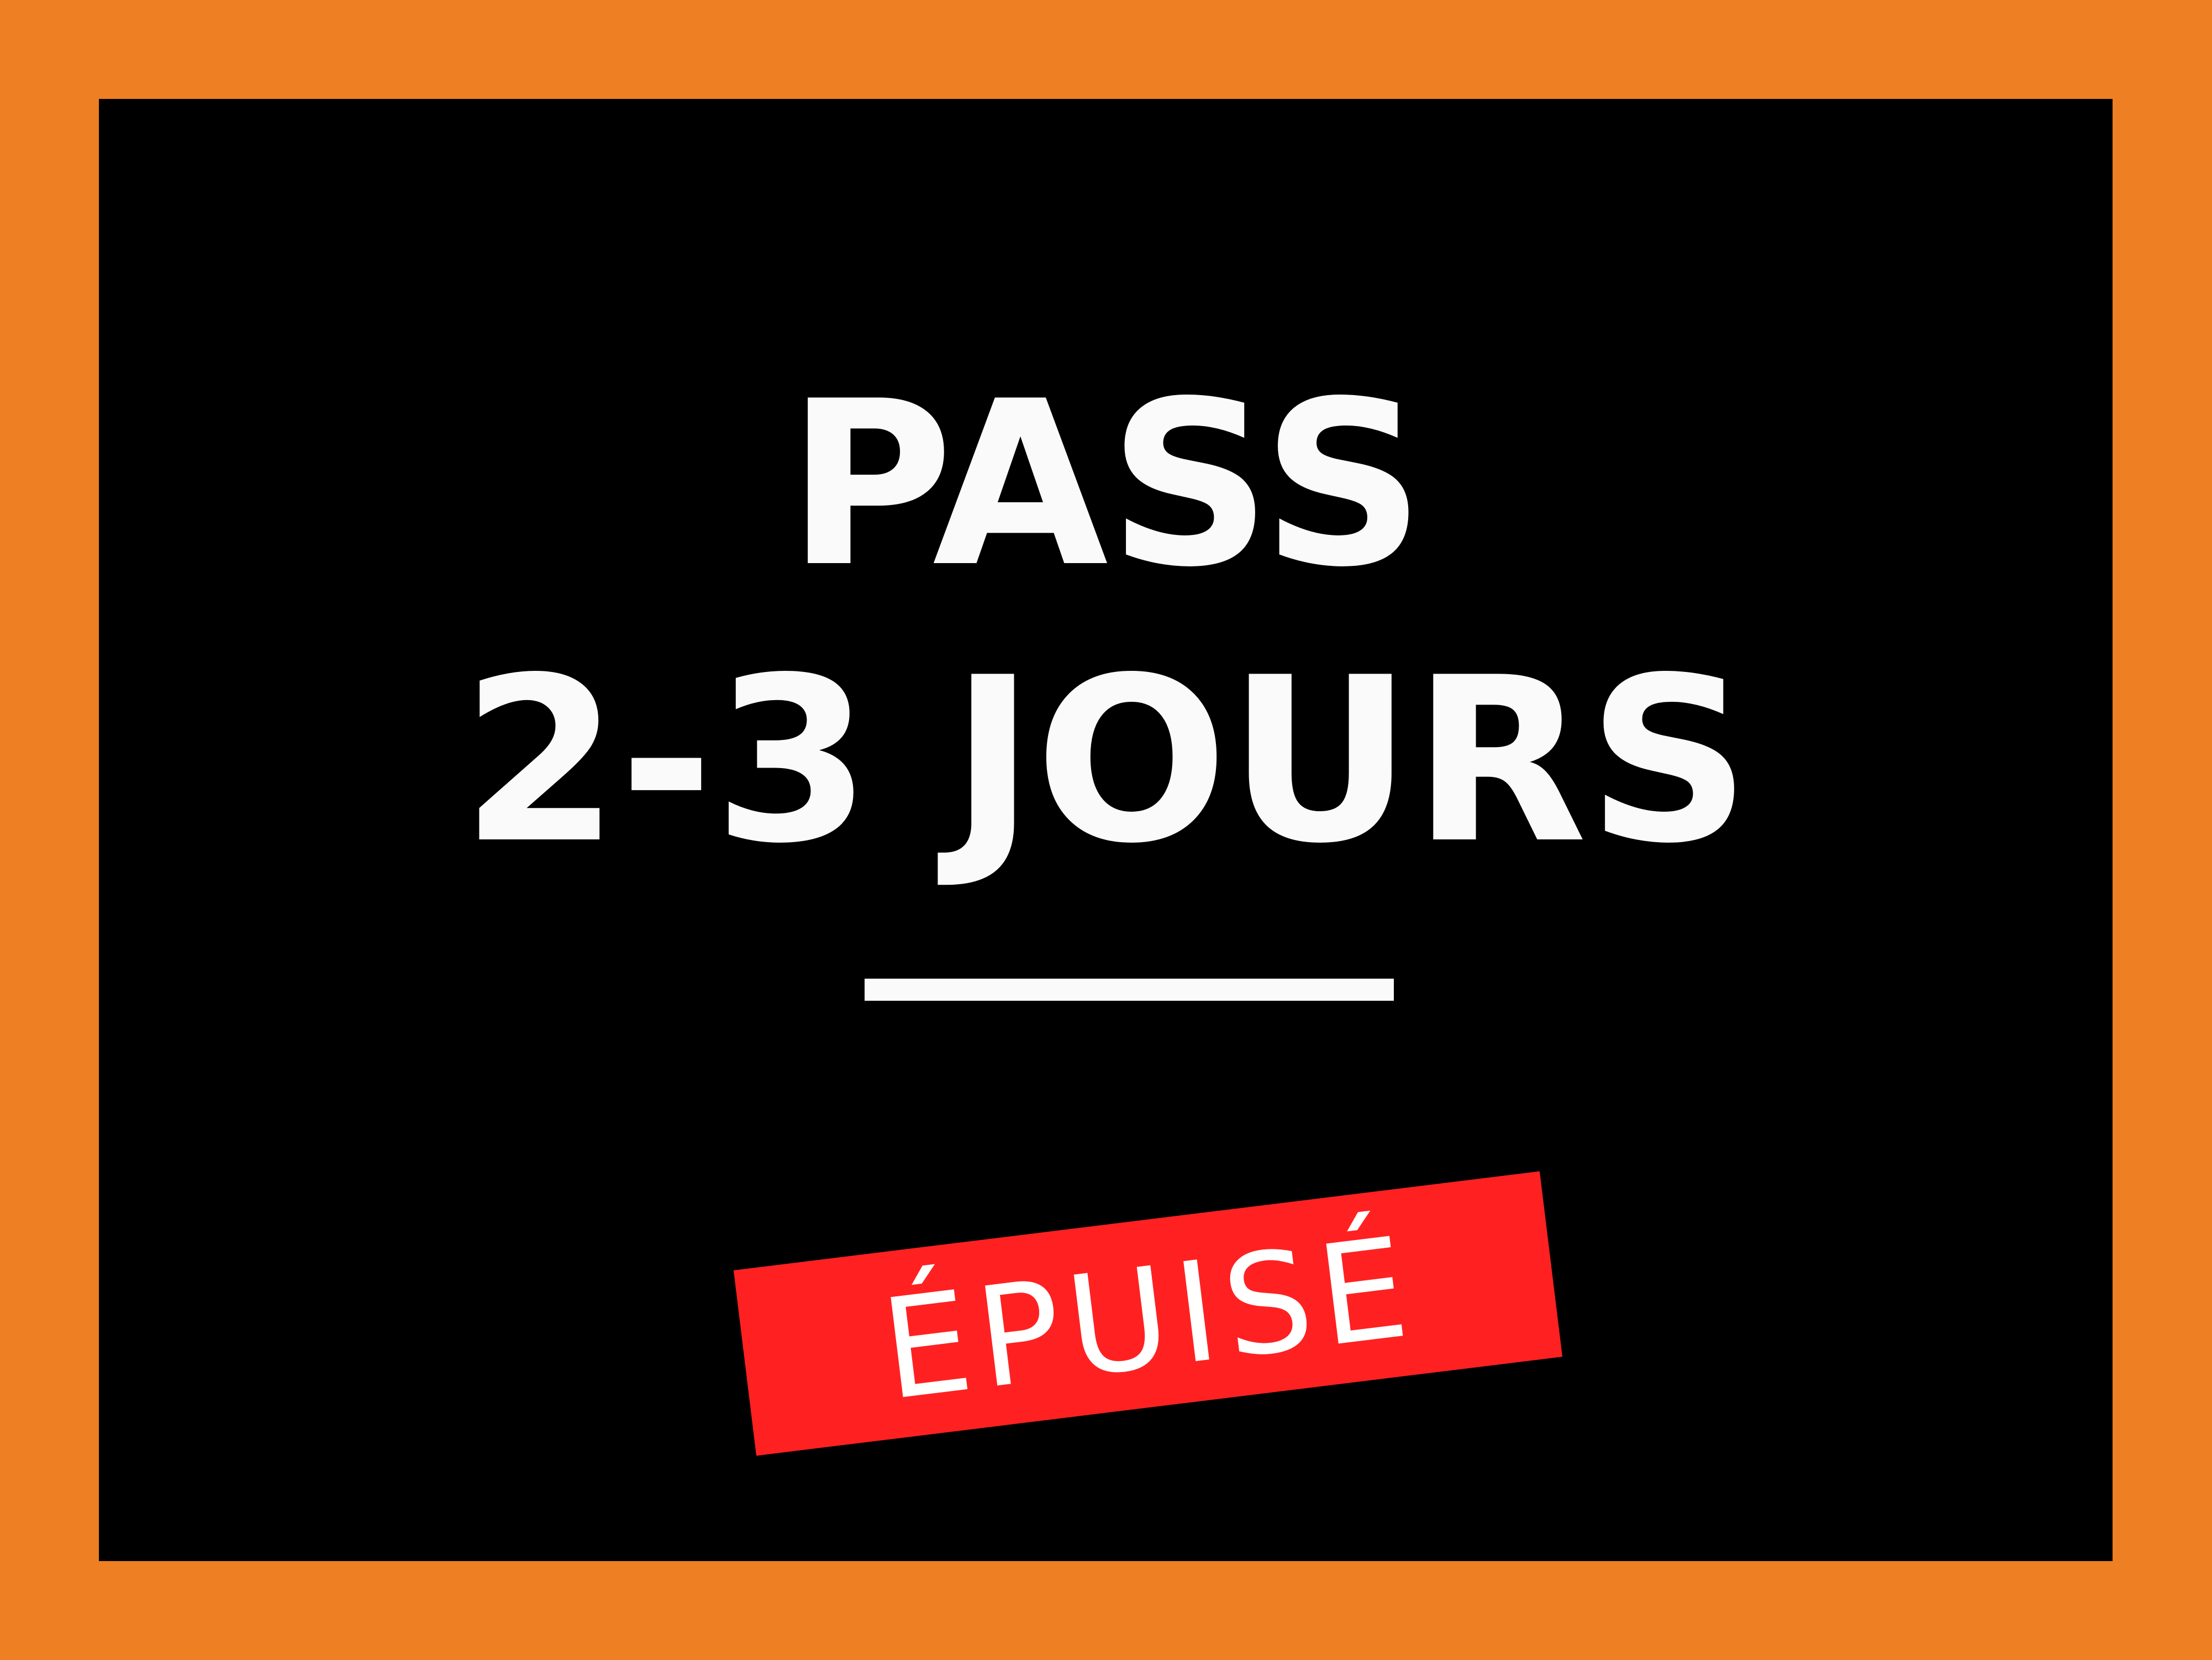 The height and width of the screenshot is (1660, 2212). Describe the element at coordinates (1106, 485) in the screenshot. I see `pass-title: PASS` at that location.